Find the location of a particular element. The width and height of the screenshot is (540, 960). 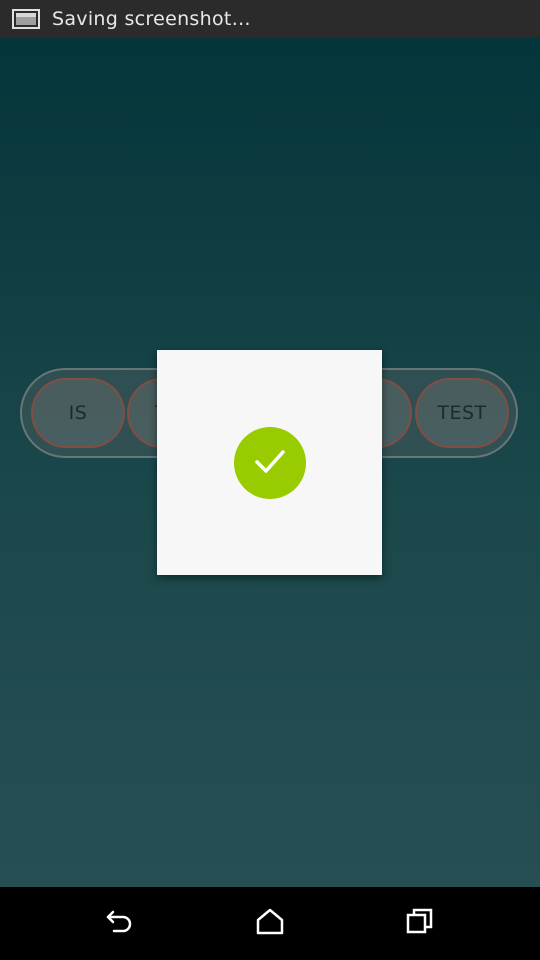

checkmark-icon is located at coordinates (270, 463).